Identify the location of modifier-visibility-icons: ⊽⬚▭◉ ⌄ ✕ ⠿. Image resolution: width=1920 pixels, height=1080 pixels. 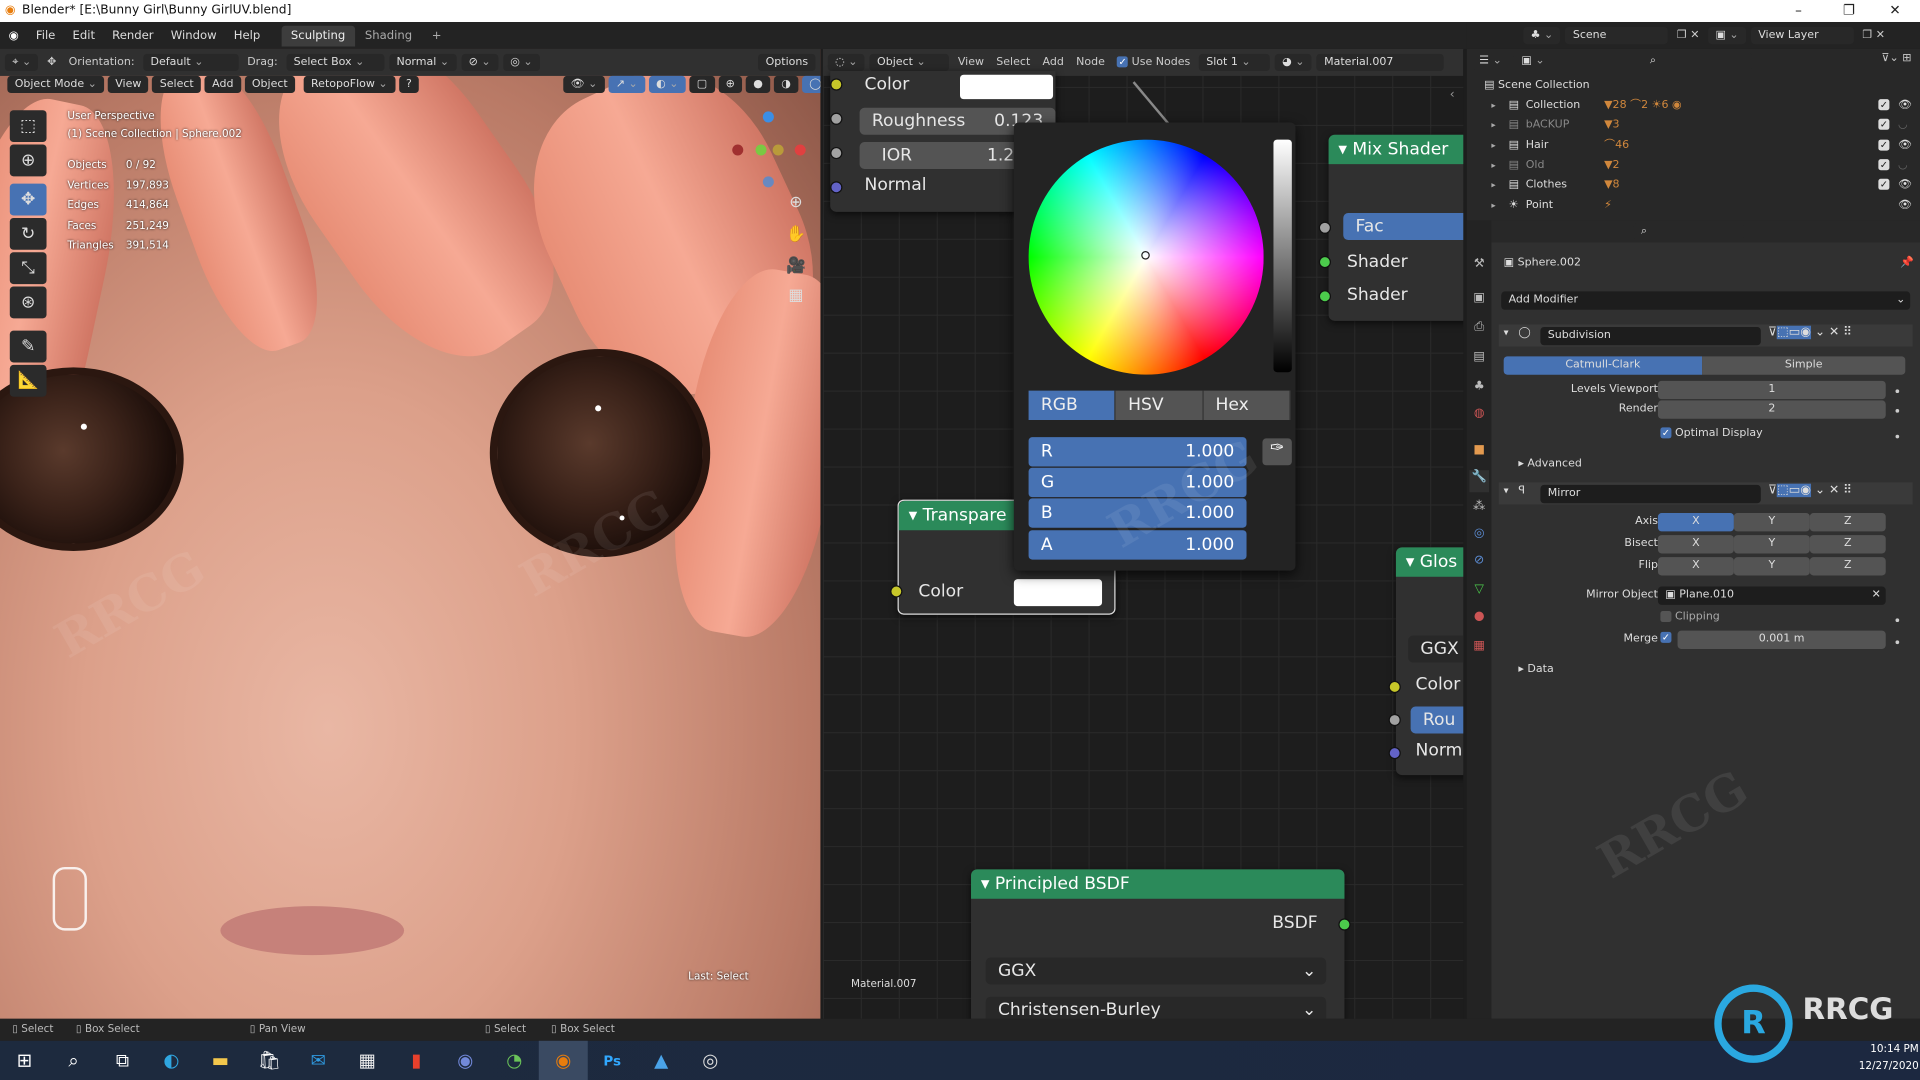
(1810, 490).